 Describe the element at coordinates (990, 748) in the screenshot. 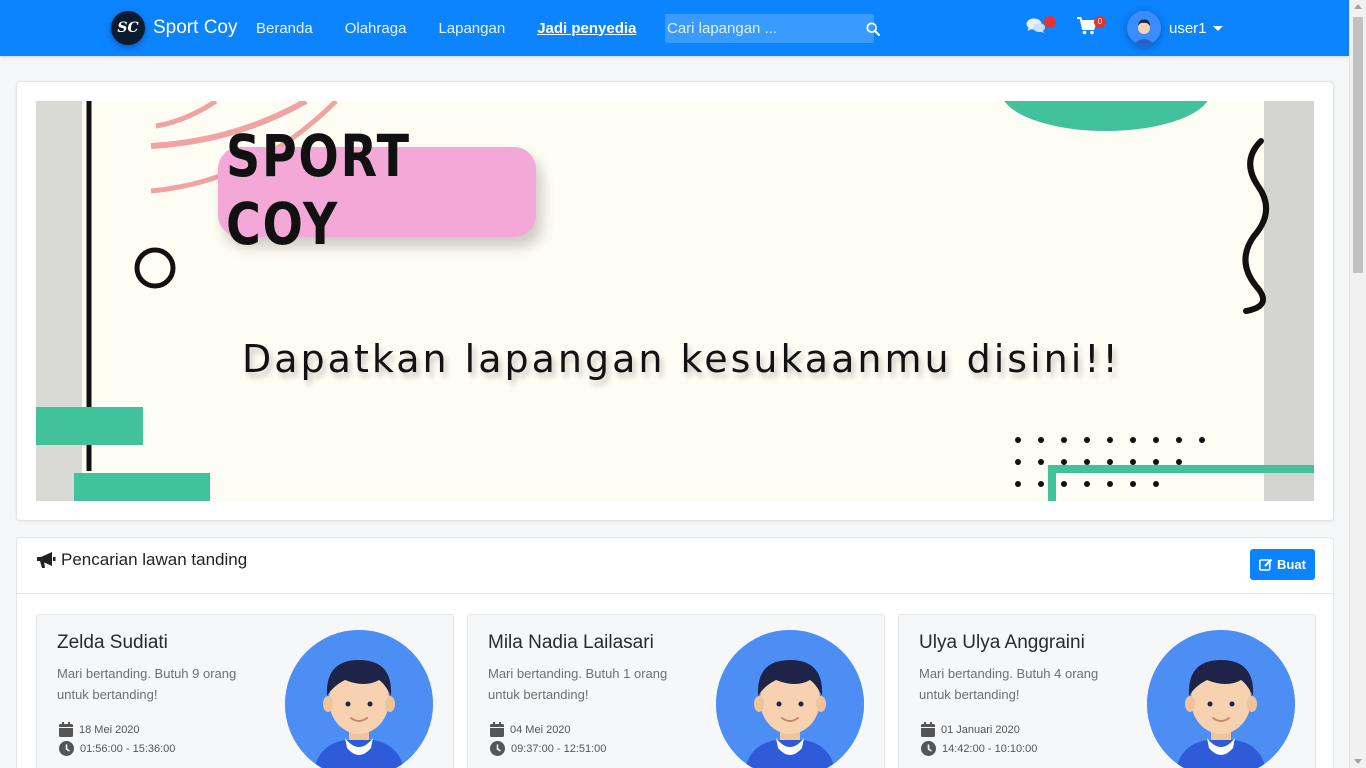

I see `match-time-text: 14:42:00 - 10:10:00` at that location.